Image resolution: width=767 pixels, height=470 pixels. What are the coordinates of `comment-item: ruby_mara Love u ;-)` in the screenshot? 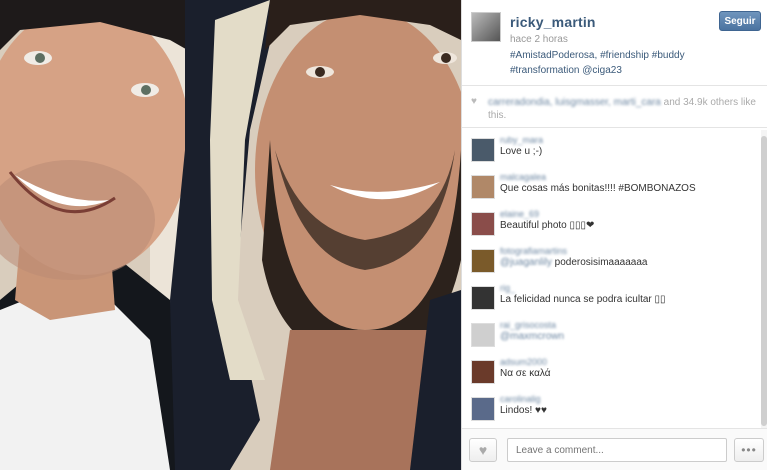 It's located at (612, 148).